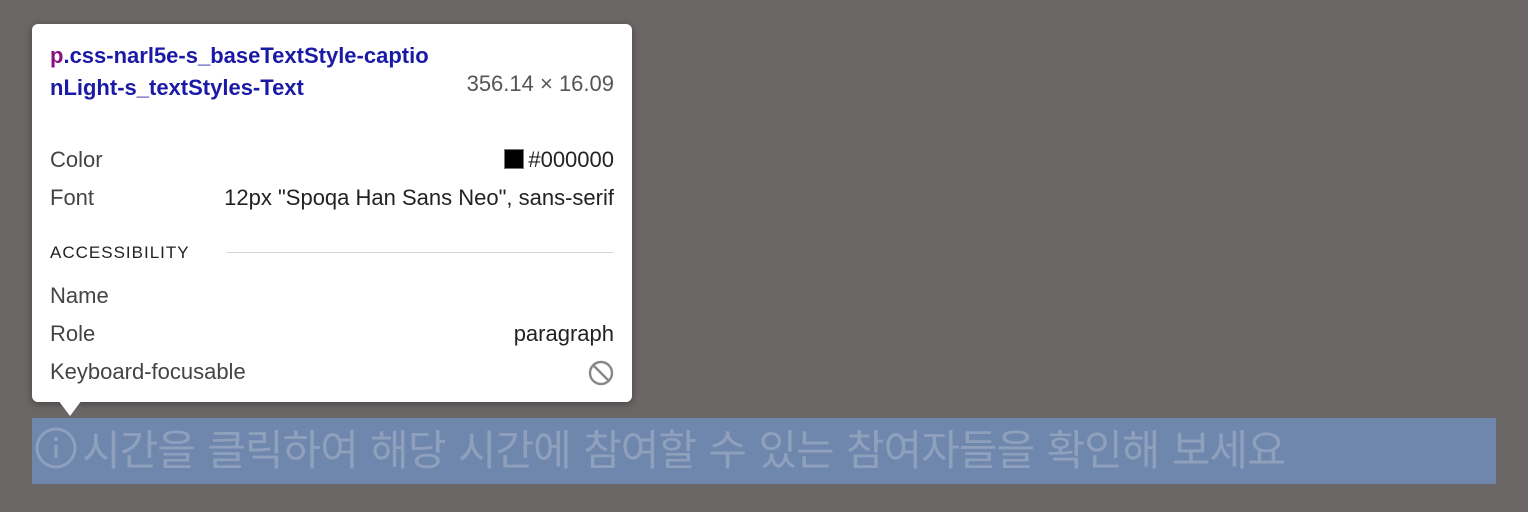 The height and width of the screenshot is (512, 1528). What do you see at coordinates (563, 333) in the screenshot?
I see `role-value: paragraph` at bounding box center [563, 333].